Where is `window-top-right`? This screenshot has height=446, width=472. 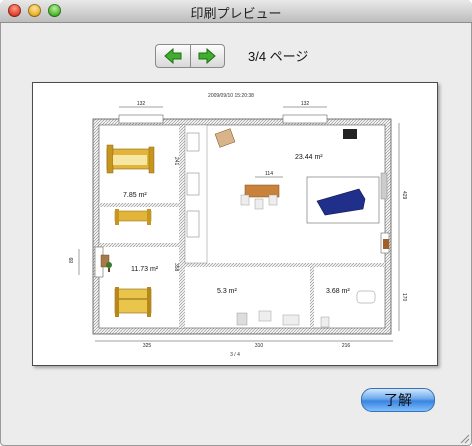
window-top-right is located at coordinates (305, 119).